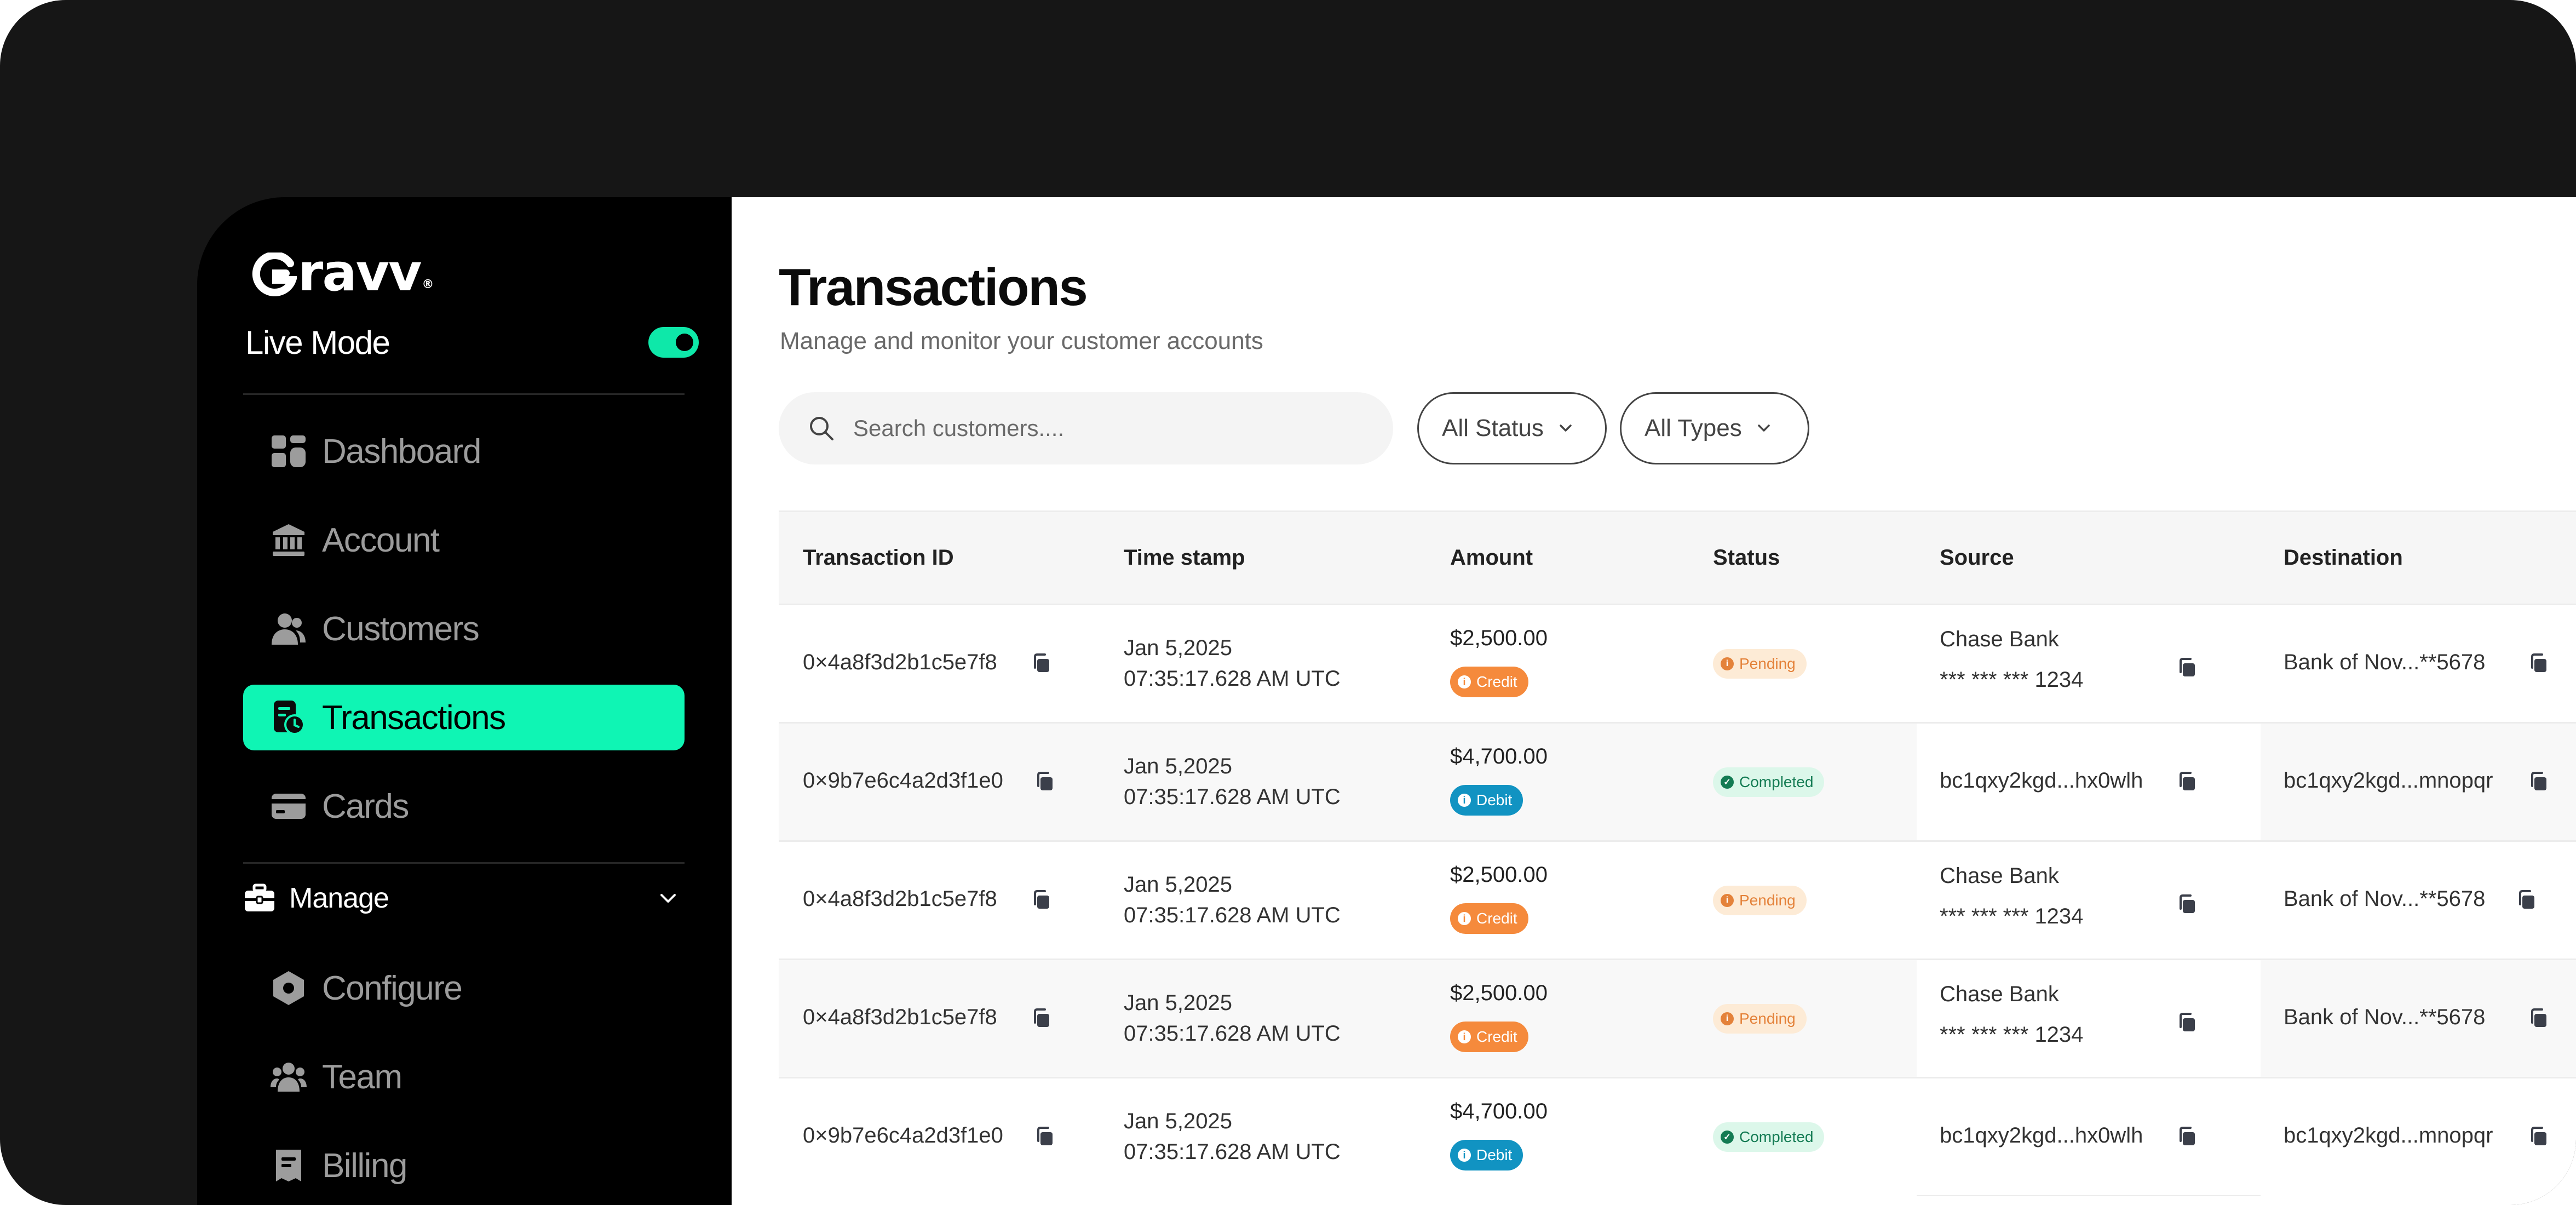 This screenshot has width=2576, height=1205. I want to click on logo-mark-icon, so click(275, 273).